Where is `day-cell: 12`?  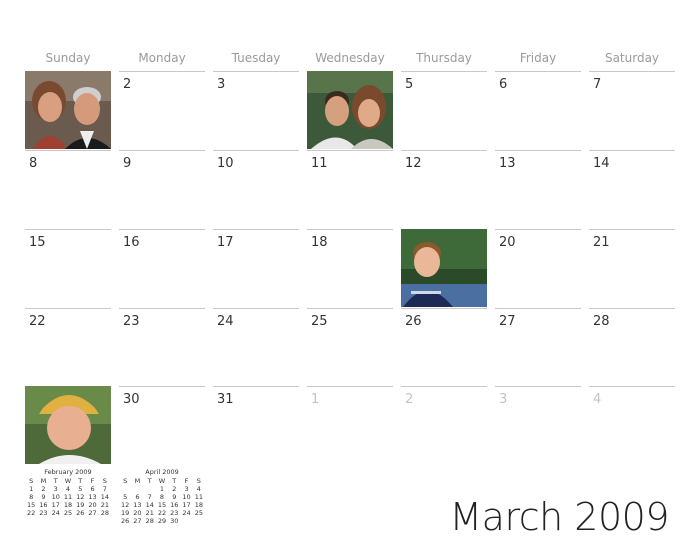
day-cell: 12 is located at coordinates (444, 189).